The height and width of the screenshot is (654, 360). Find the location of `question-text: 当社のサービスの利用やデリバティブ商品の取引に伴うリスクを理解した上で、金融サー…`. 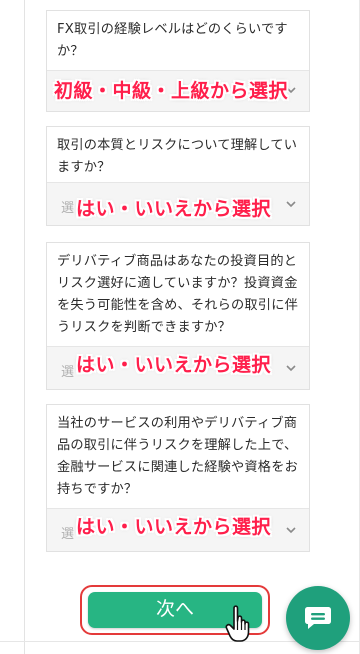

question-text: 当社のサービスの利用やデリバティブ商品の取引に伴うリスクを理解した上で、金融サー… is located at coordinates (178, 457).